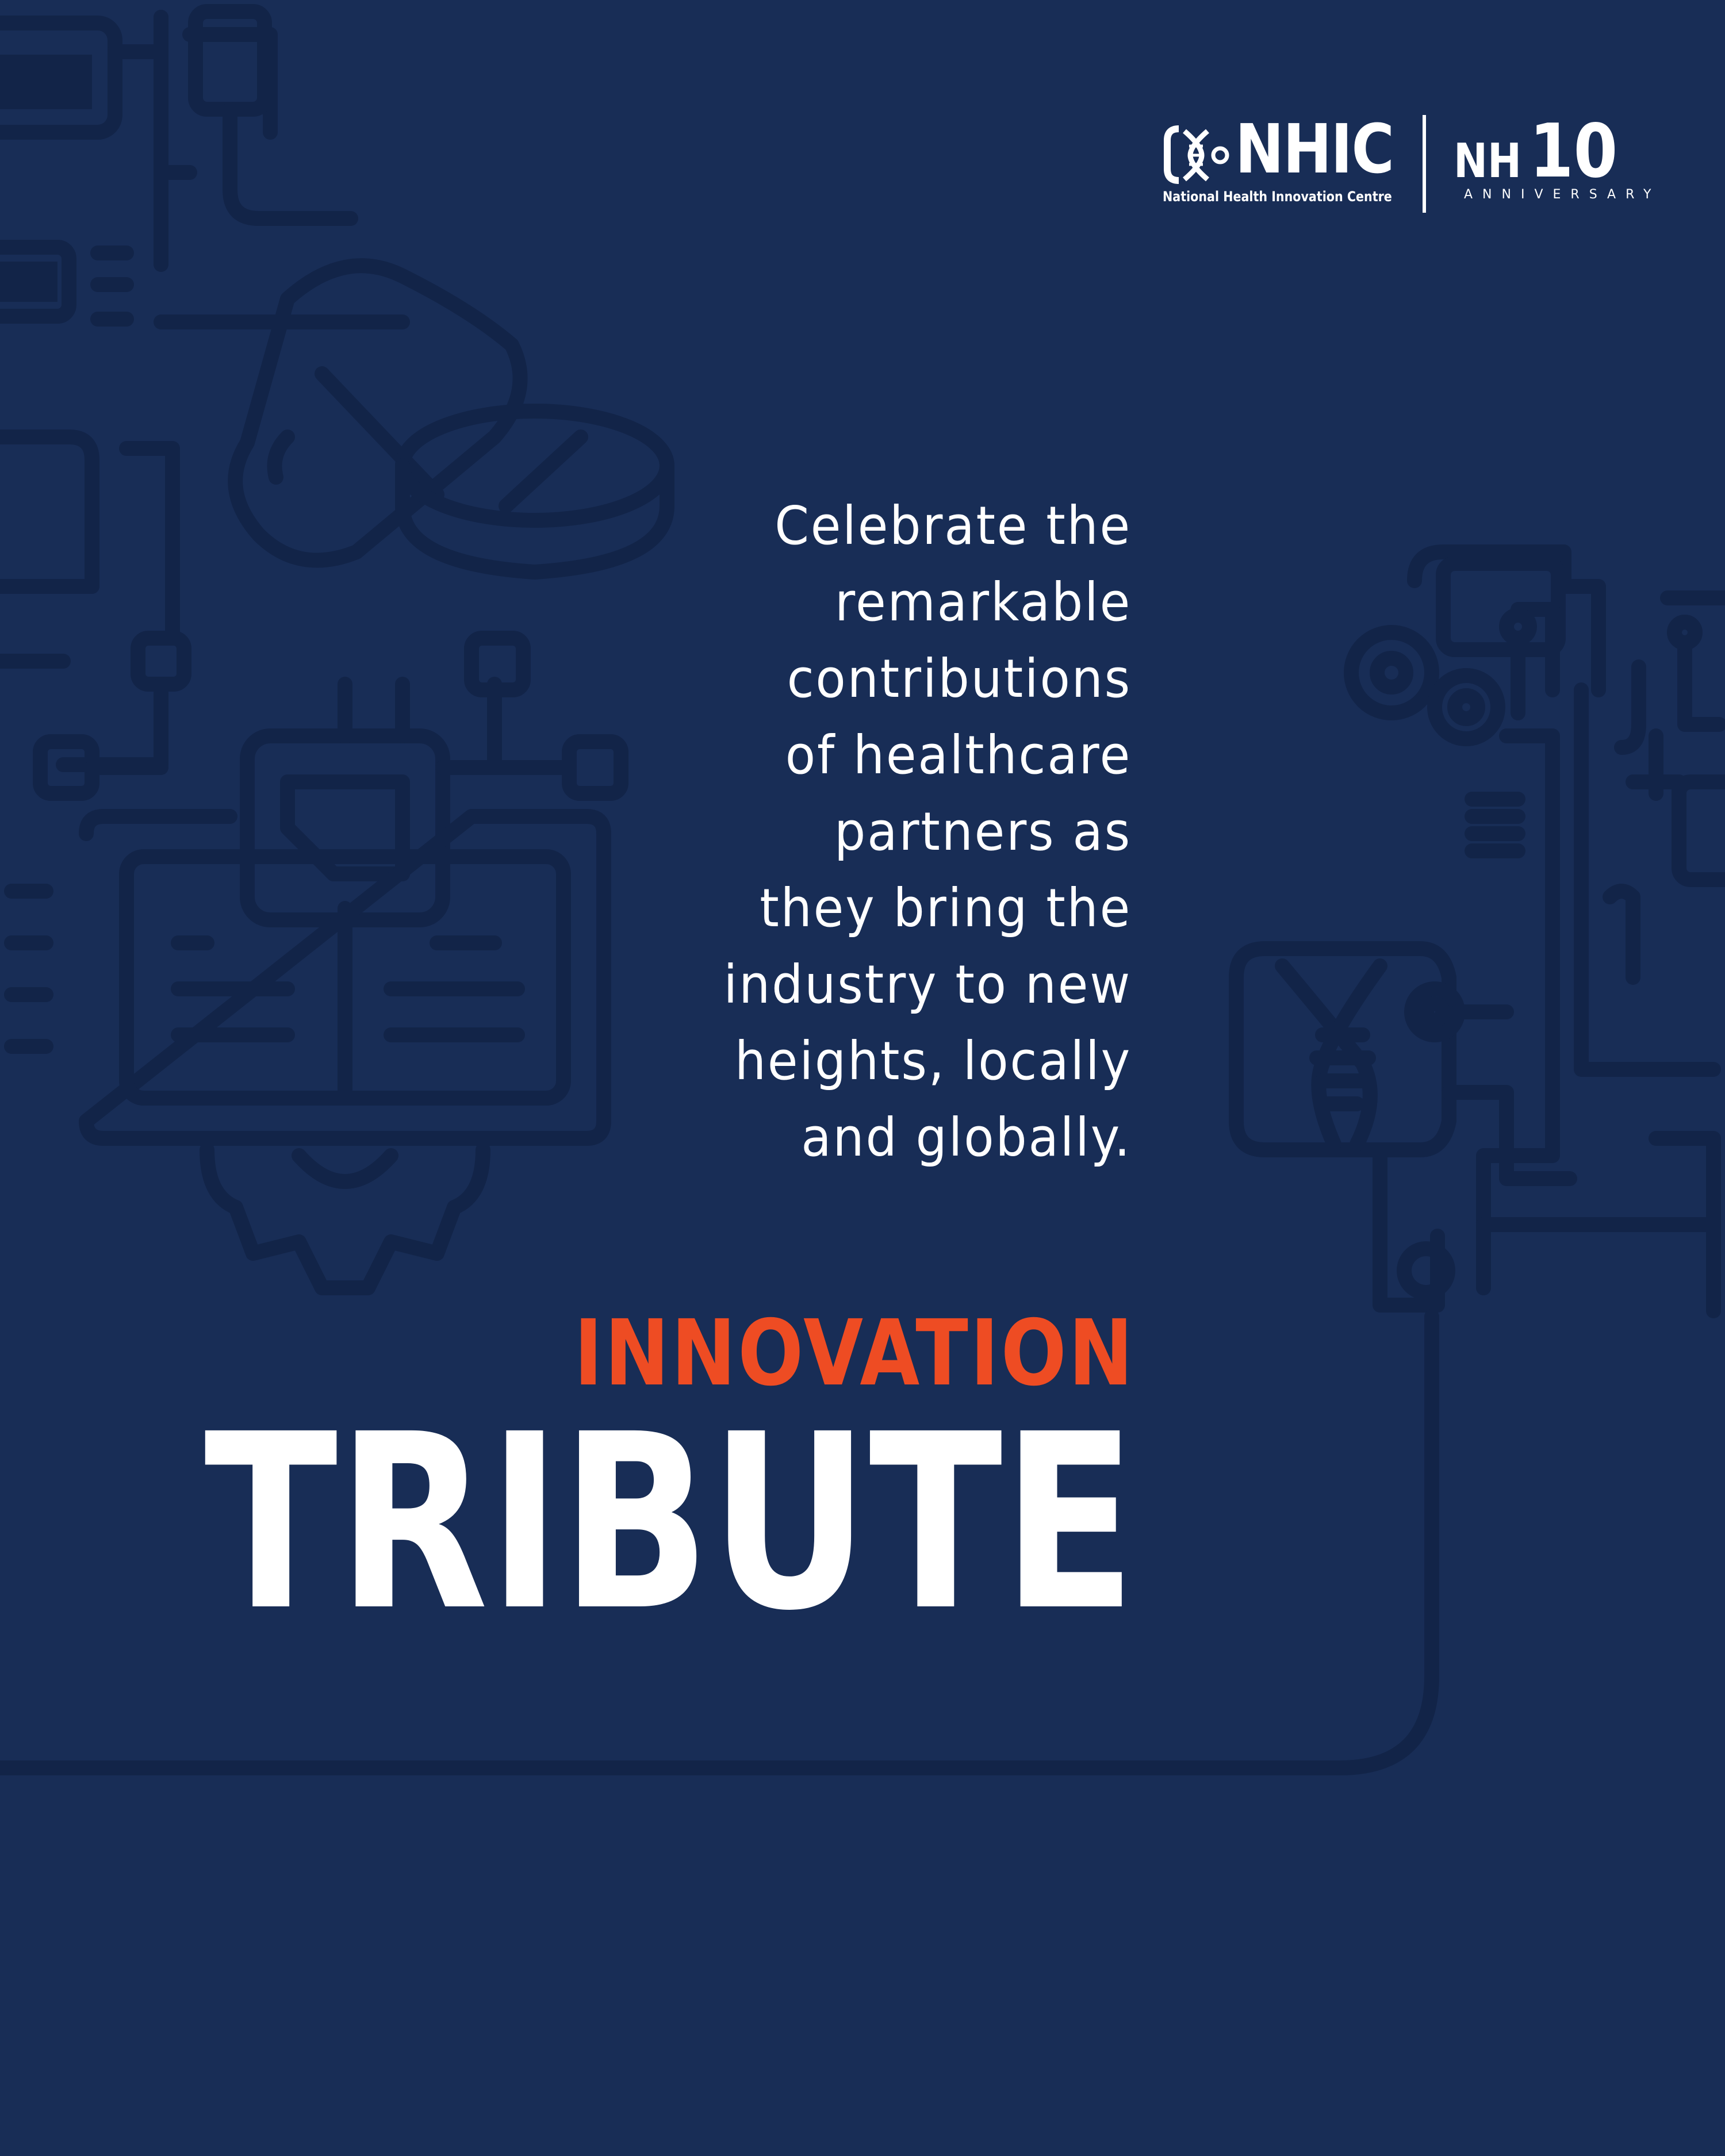 This screenshot has width=1725, height=2156. What do you see at coordinates (1277, 197) in the screenshot?
I see `logo-full-name: National Health Innovation Centre` at bounding box center [1277, 197].